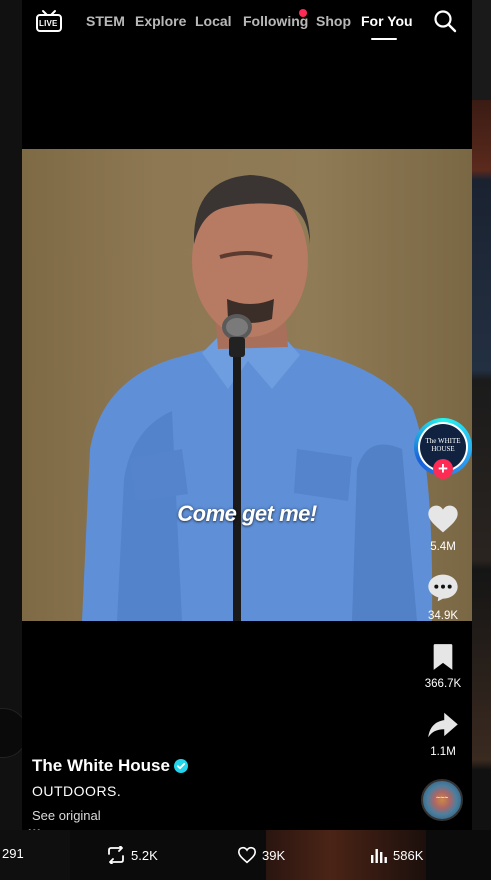 The image size is (491, 880). I want to click on tab-stem: STEM, so click(105, 21).